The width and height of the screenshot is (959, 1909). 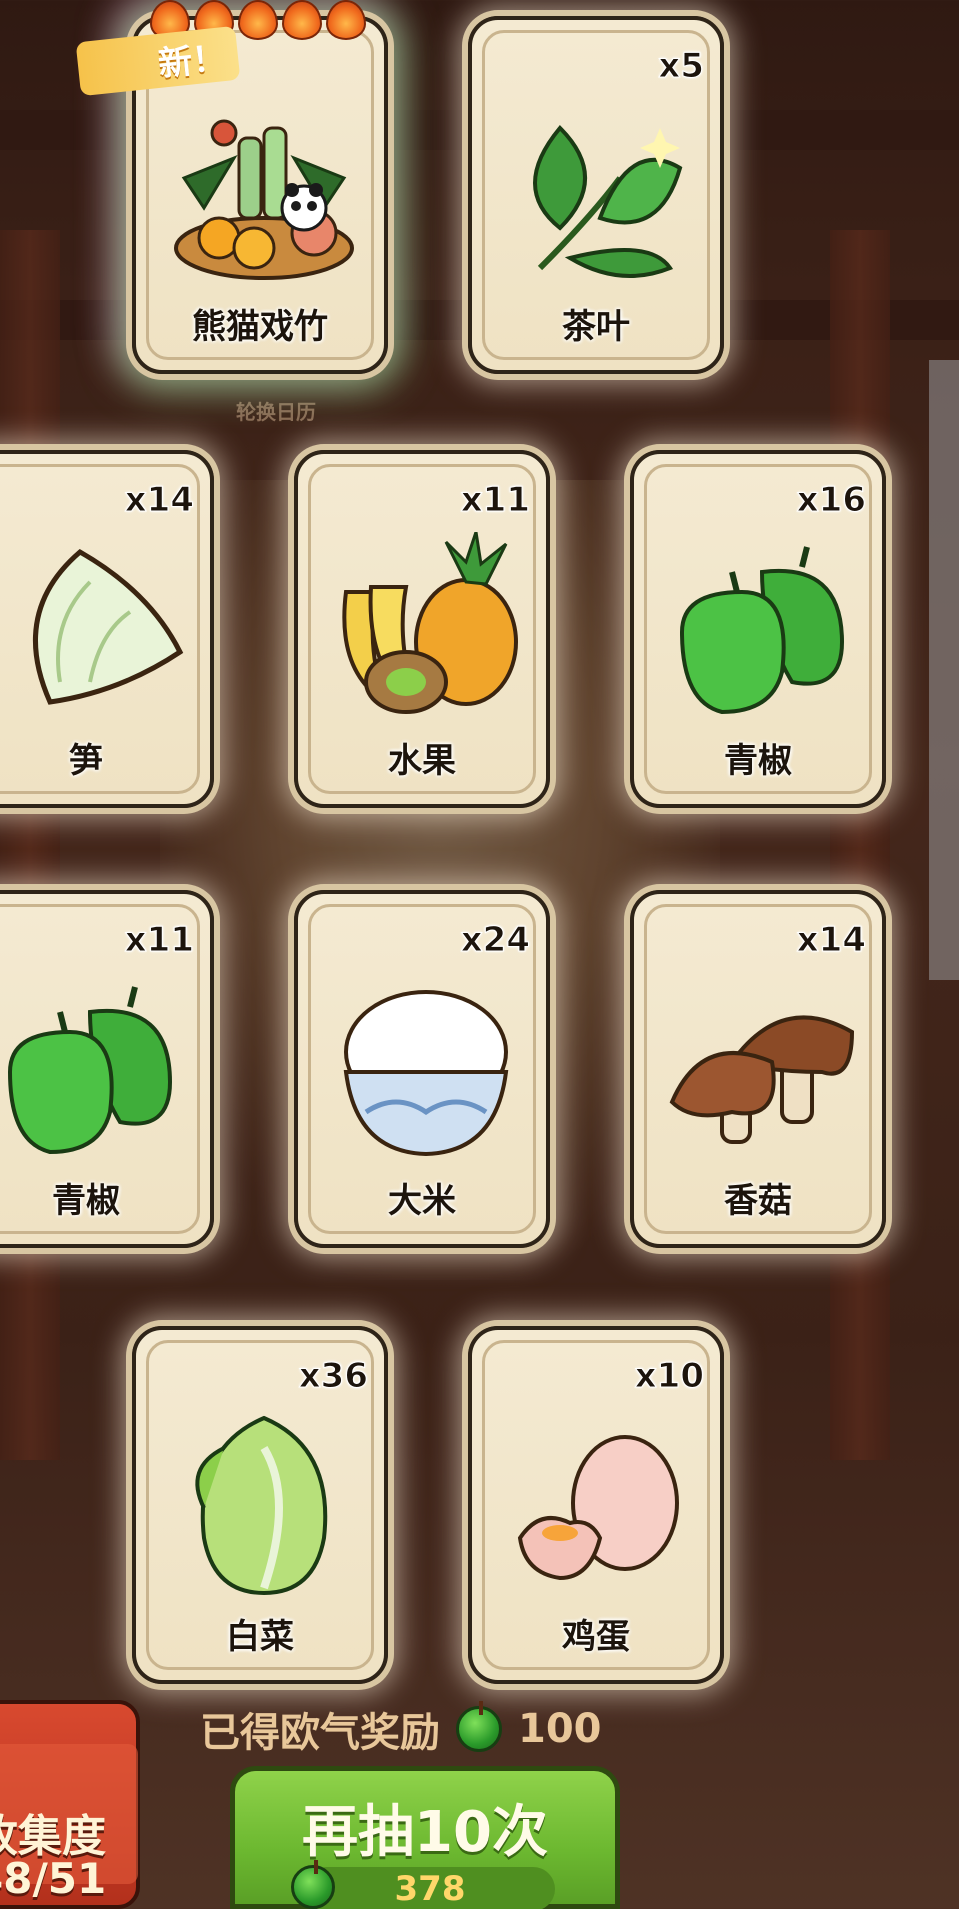 What do you see at coordinates (260, 1637) in the screenshot?
I see `card-name: 白菜` at bounding box center [260, 1637].